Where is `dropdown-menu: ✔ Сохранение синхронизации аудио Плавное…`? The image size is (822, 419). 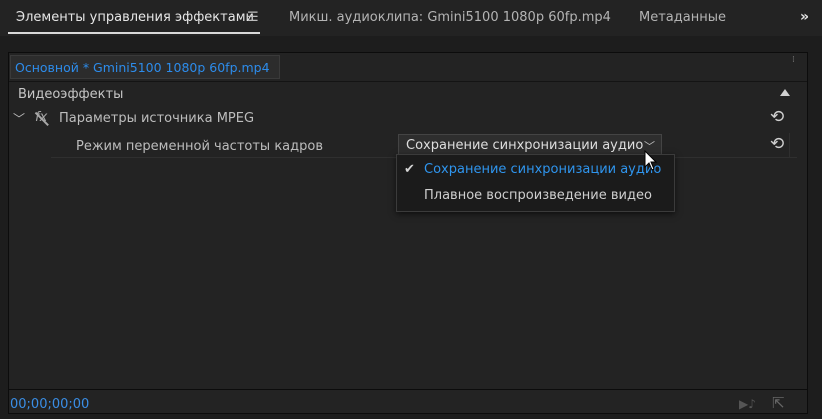
dropdown-menu: ✔ Сохранение синхронизации аудио Плавное… is located at coordinates (535, 183).